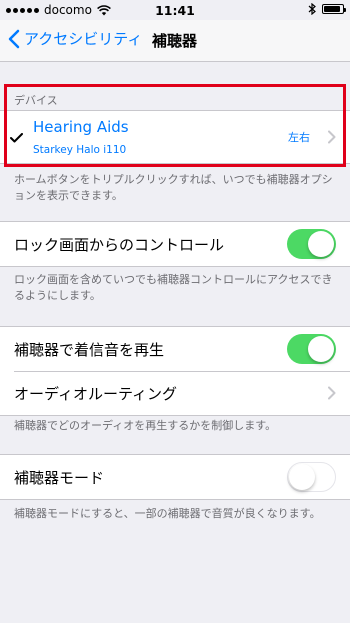 The width and height of the screenshot is (350, 623). I want to click on chevron-left-icon, so click(14, 38).